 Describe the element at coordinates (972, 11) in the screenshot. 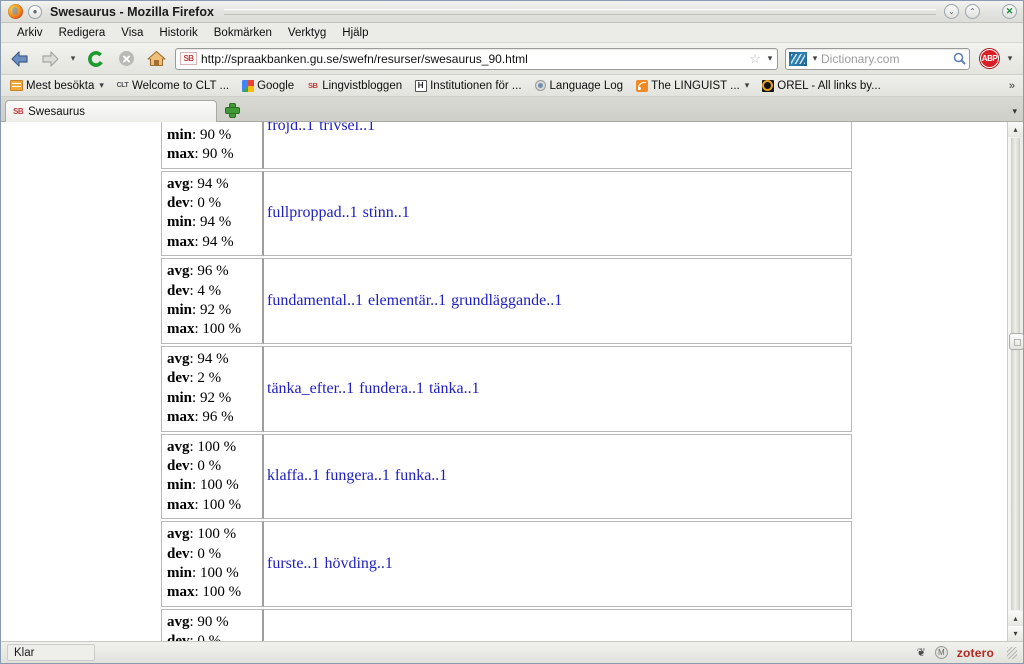

I see `maximize-button: ⌃` at that location.